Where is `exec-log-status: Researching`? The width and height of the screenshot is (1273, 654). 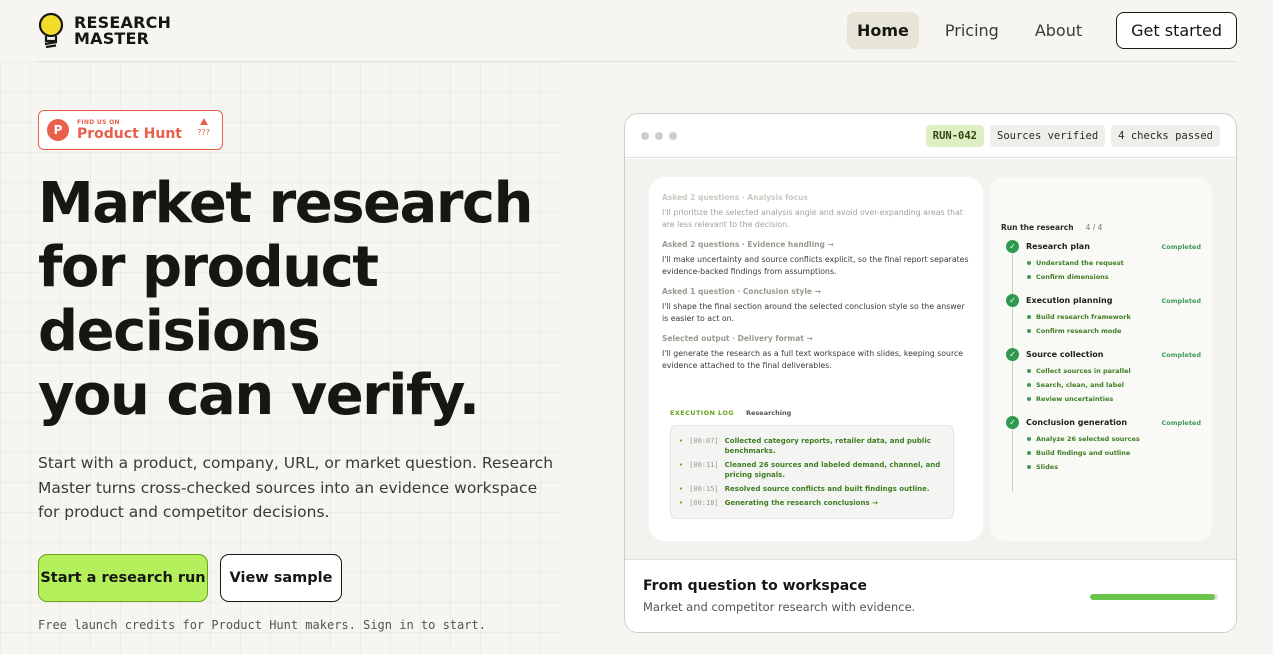
exec-log-status: Researching is located at coordinates (769, 413).